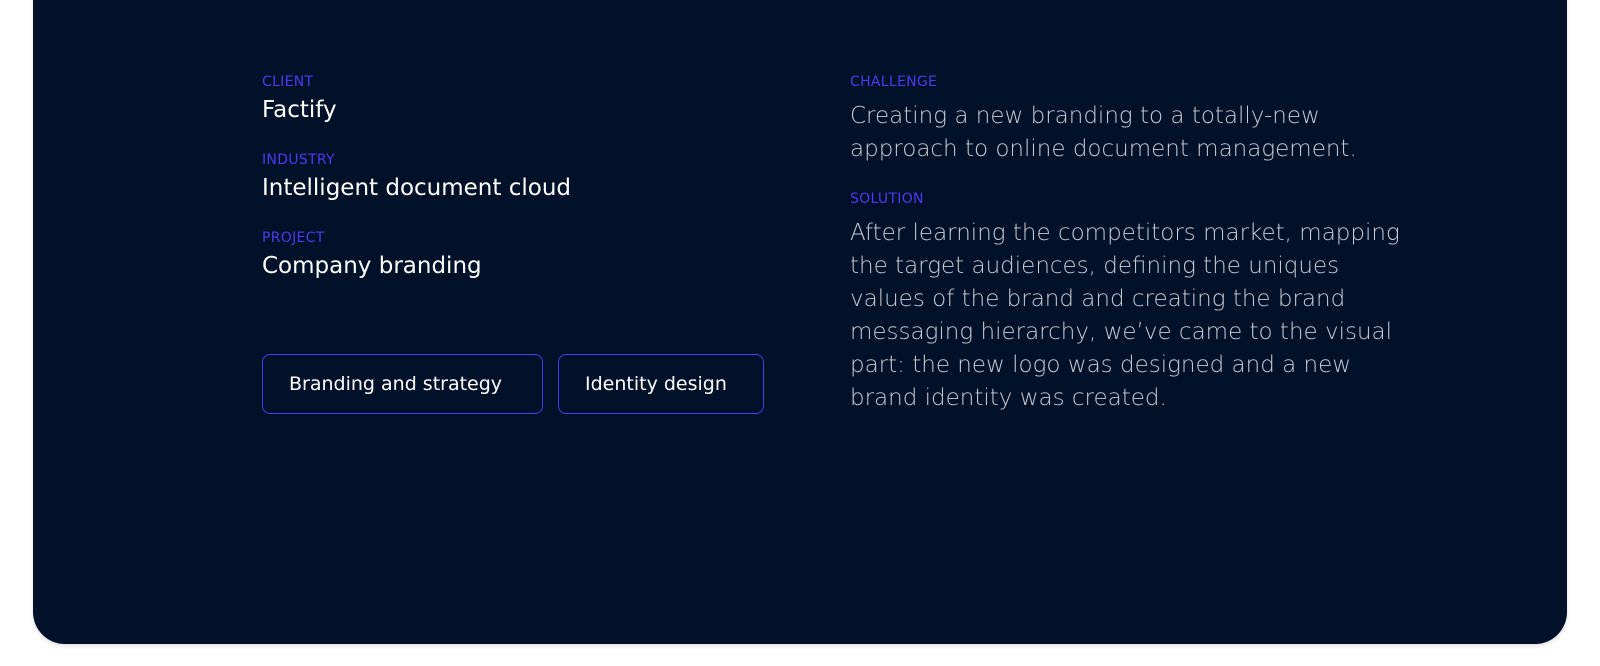  I want to click on industry-field: INDUSTRY Intelligent document cloud, so click(522, 176).